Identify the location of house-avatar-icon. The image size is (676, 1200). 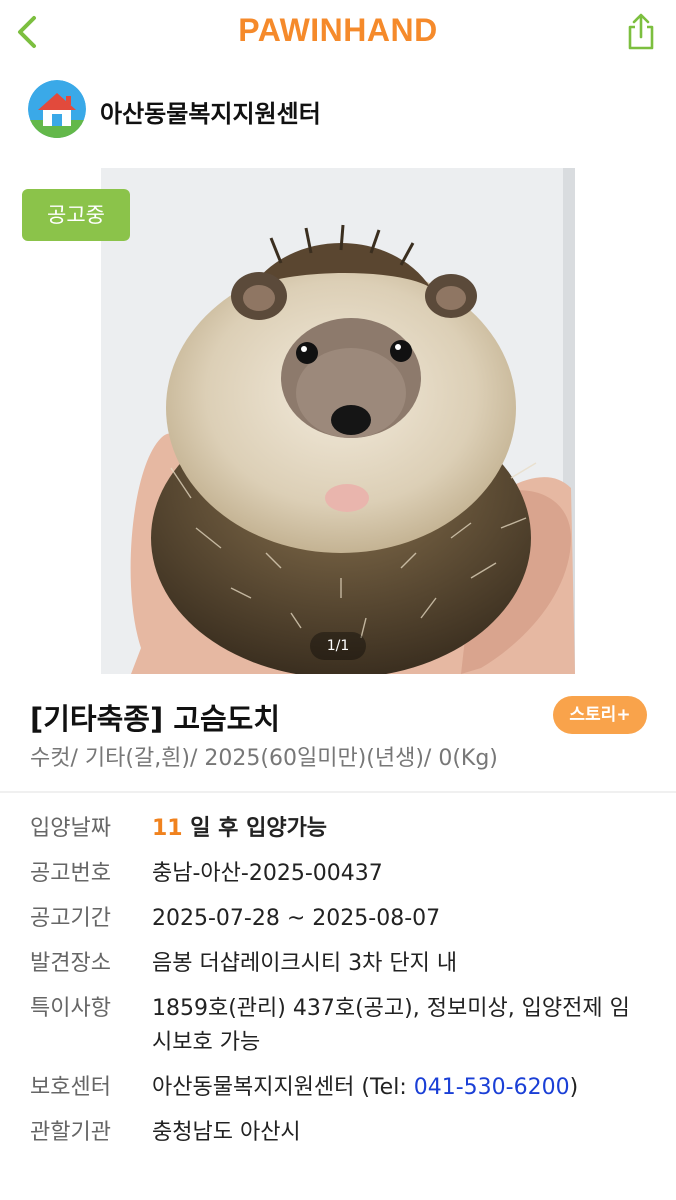
(57, 109).